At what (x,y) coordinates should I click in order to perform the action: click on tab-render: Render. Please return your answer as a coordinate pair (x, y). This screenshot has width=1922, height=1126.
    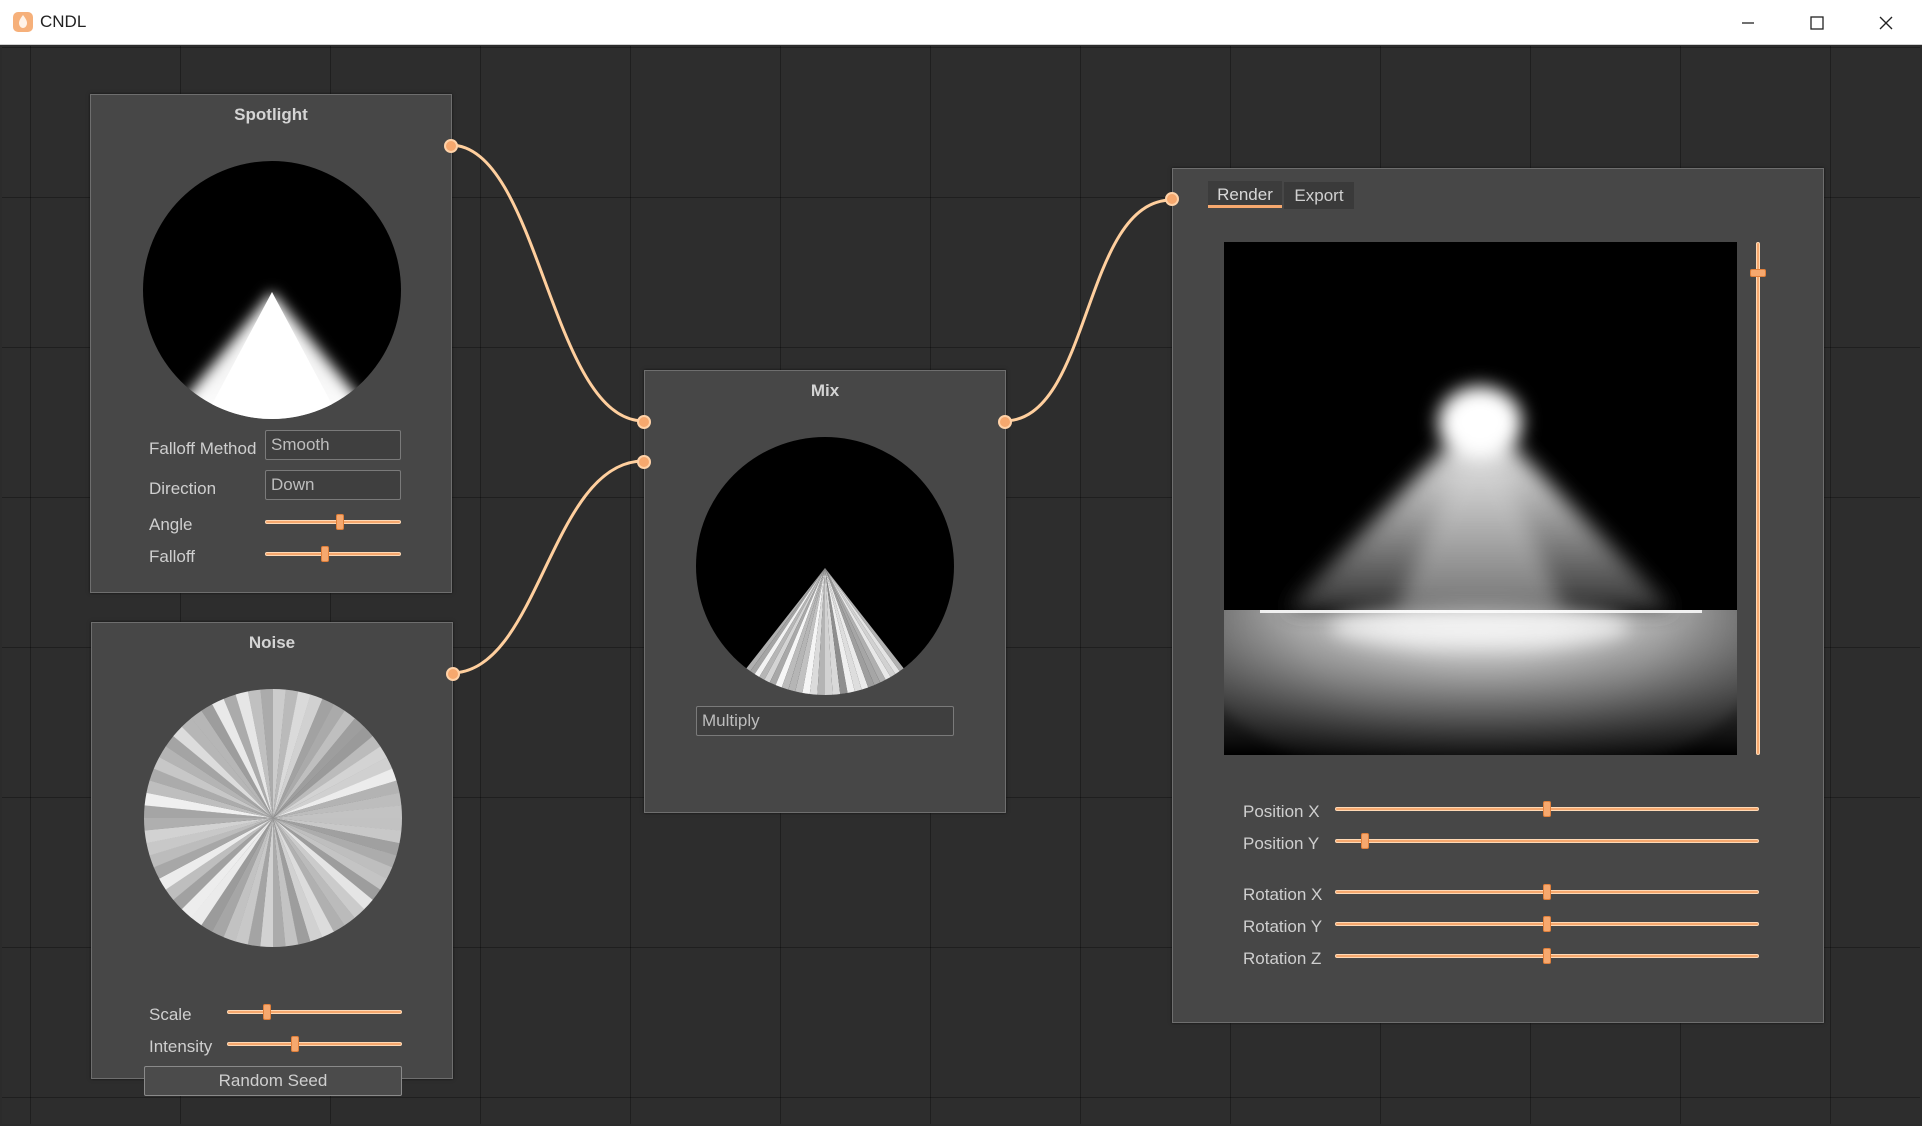
    Looking at the image, I should click on (1245, 194).